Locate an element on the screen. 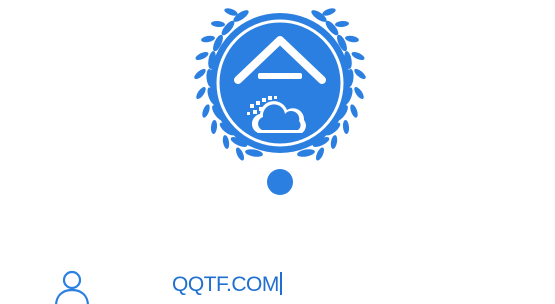 This screenshot has height=304, width=555. roof-bar is located at coordinates (280, 76).